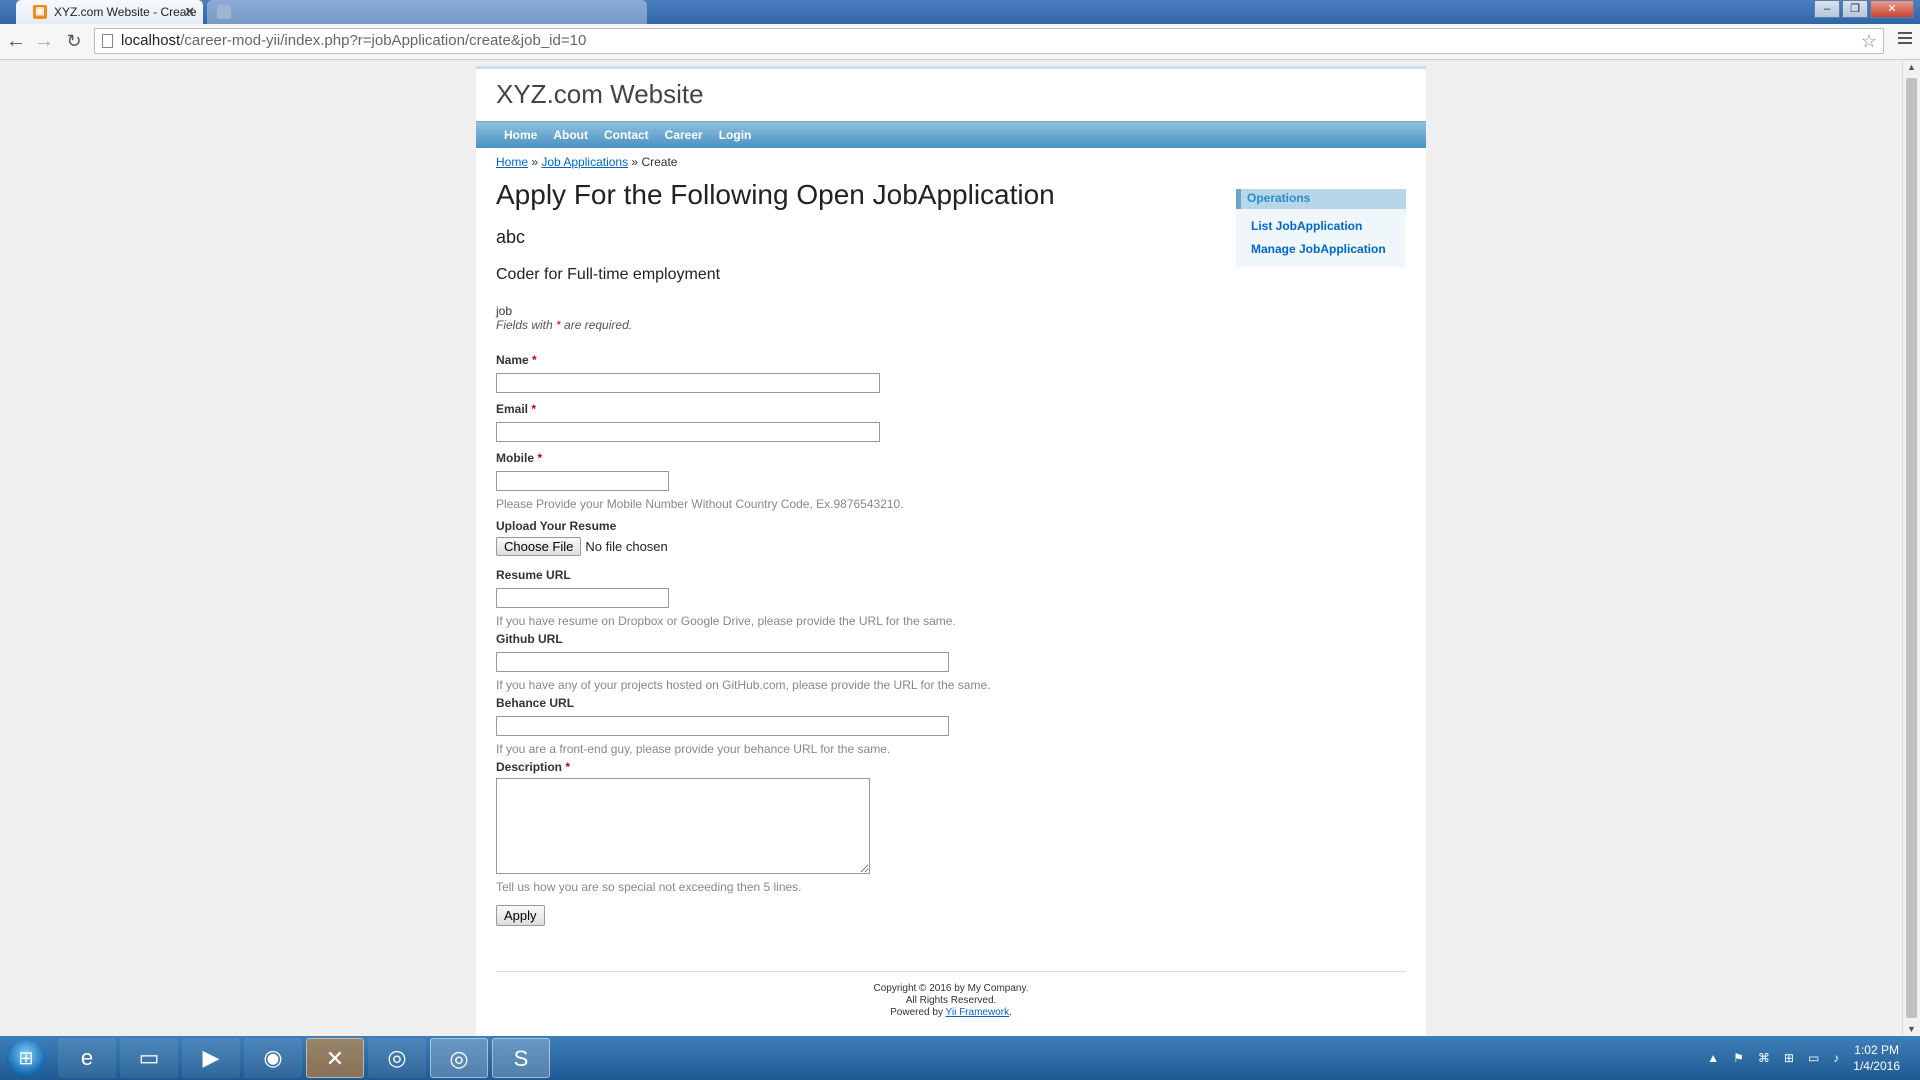  I want to click on menu-item-career: Career, so click(684, 135).